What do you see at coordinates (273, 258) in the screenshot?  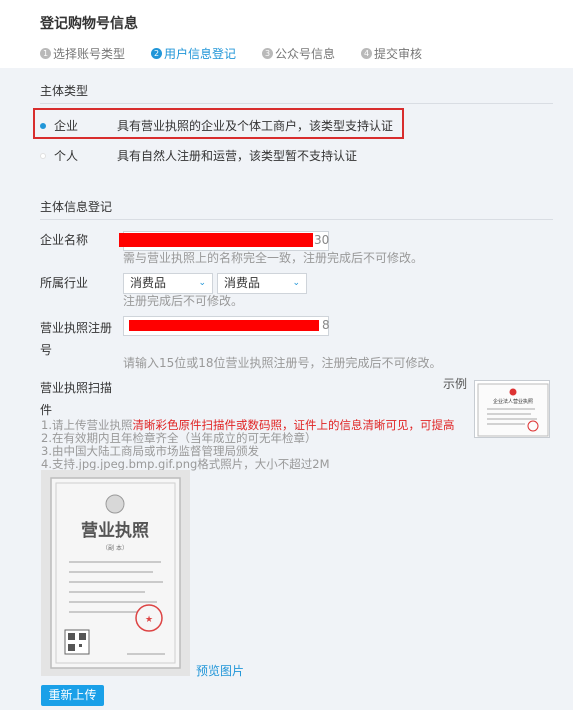 I see `company-name-hint: 需与营业执照上的名称完全一致，注册完成后不可修改。` at bounding box center [273, 258].